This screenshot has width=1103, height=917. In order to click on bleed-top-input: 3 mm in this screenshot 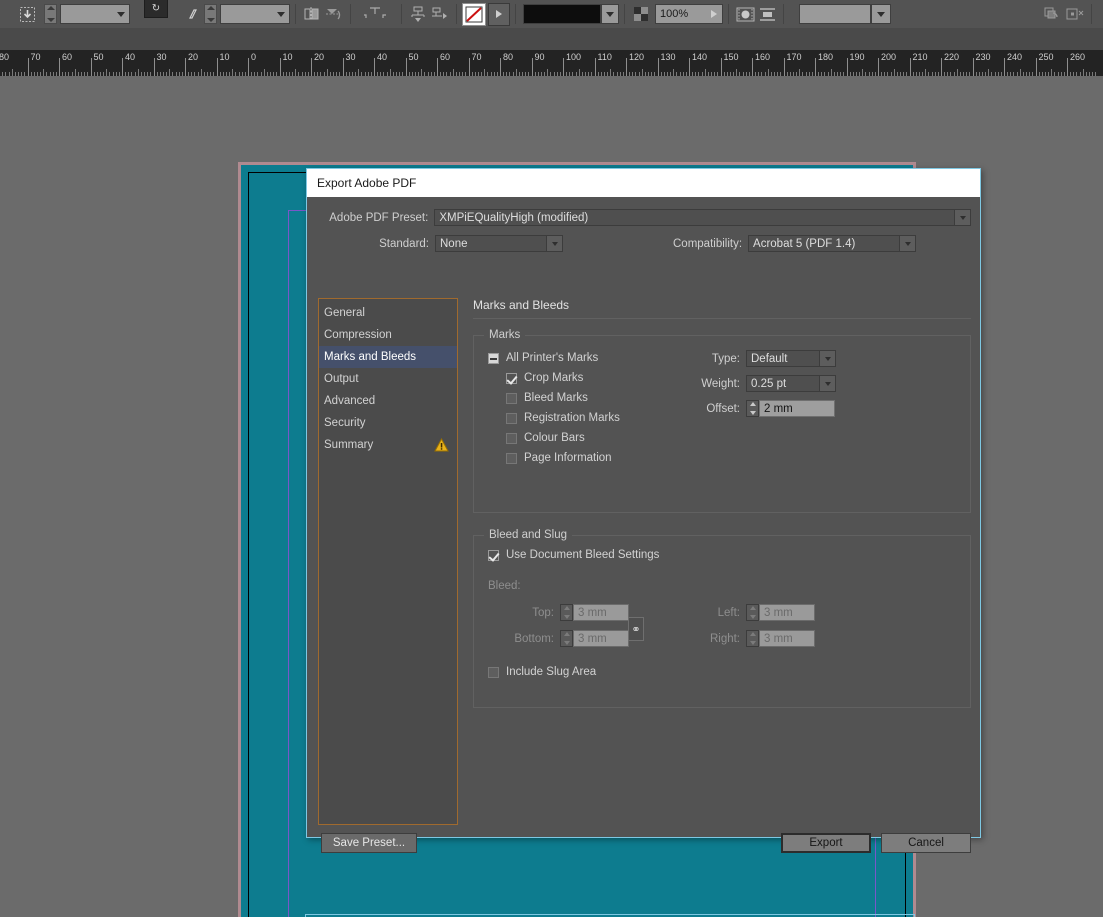, I will do `click(601, 612)`.